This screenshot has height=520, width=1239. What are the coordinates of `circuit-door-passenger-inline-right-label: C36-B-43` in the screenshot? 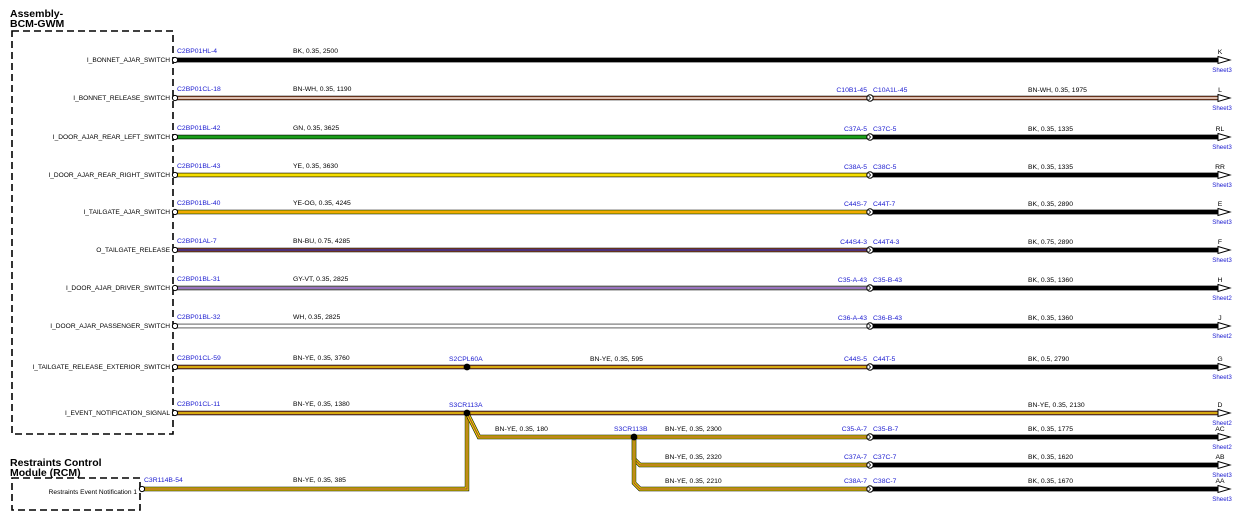 It's located at (887, 318).